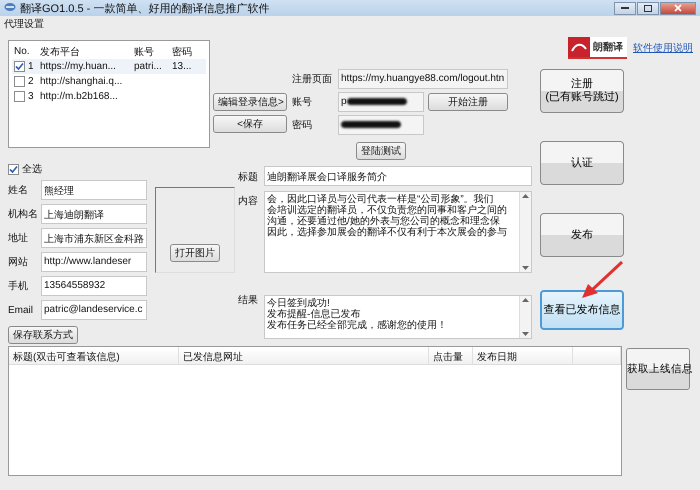  What do you see at coordinates (87, 51) in the screenshot?
I see `column-header: 发布平台` at bounding box center [87, 51].